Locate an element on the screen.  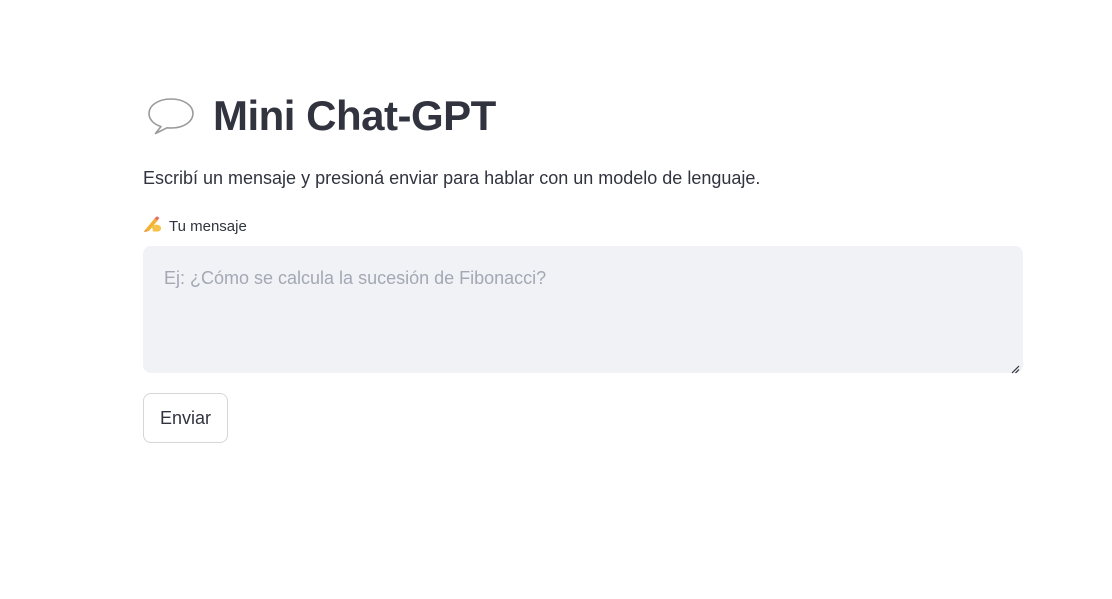
page-header: Mini Chat-GPT is located at coordinates (583, 116).